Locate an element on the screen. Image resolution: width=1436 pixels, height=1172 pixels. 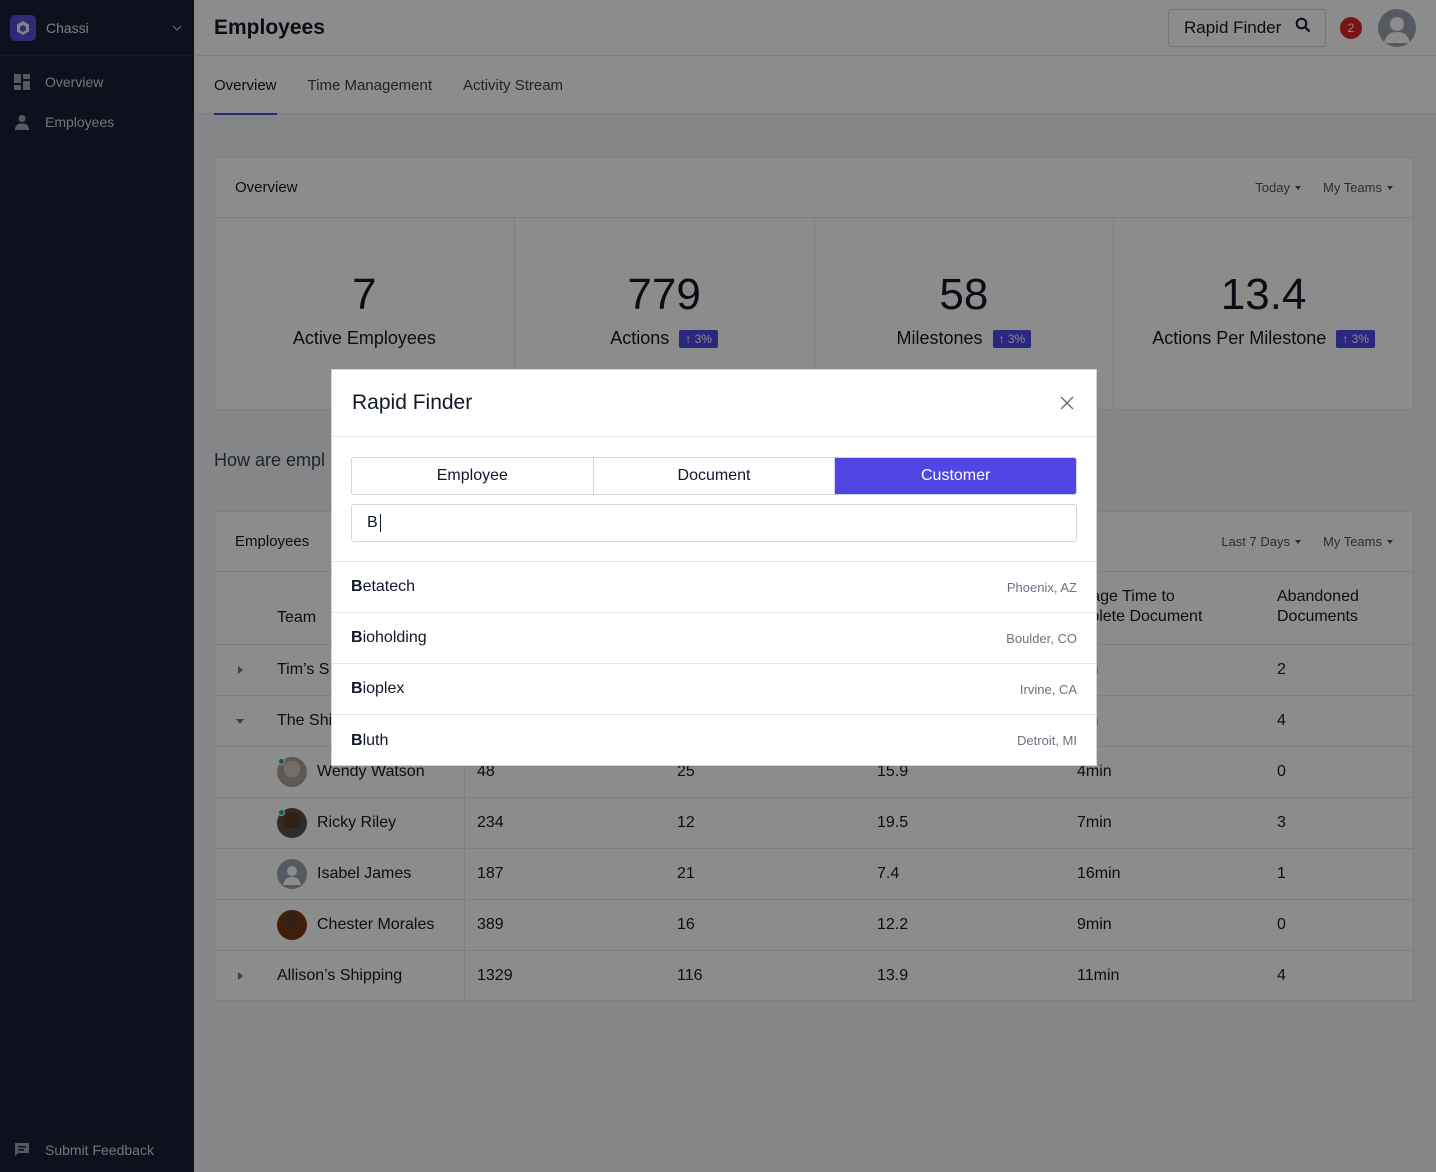
segment-customer: Customer is located at coordinates (955, 476).